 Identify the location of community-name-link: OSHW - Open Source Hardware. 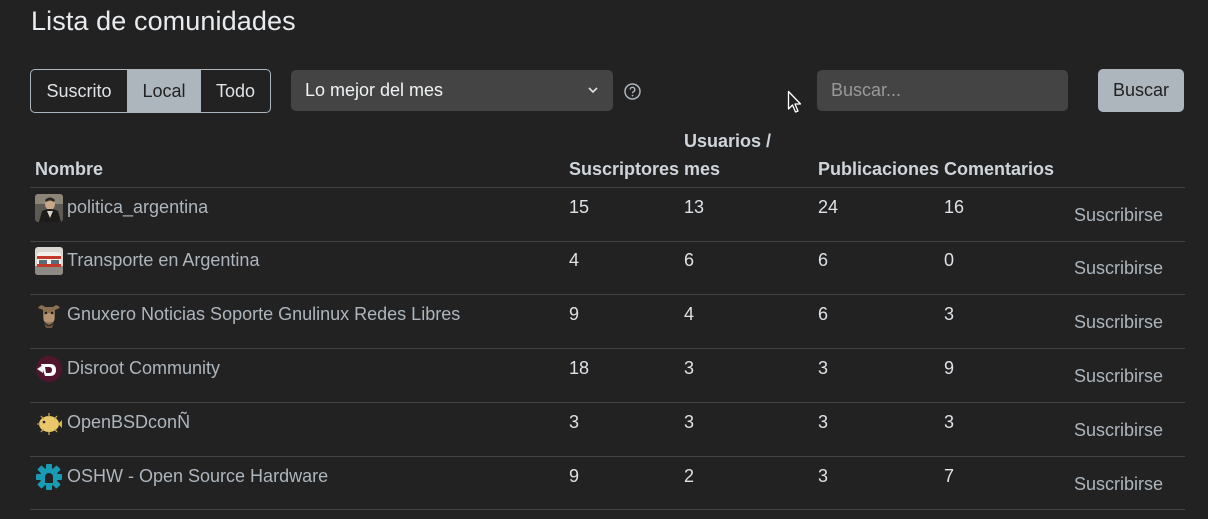
(197, 476).